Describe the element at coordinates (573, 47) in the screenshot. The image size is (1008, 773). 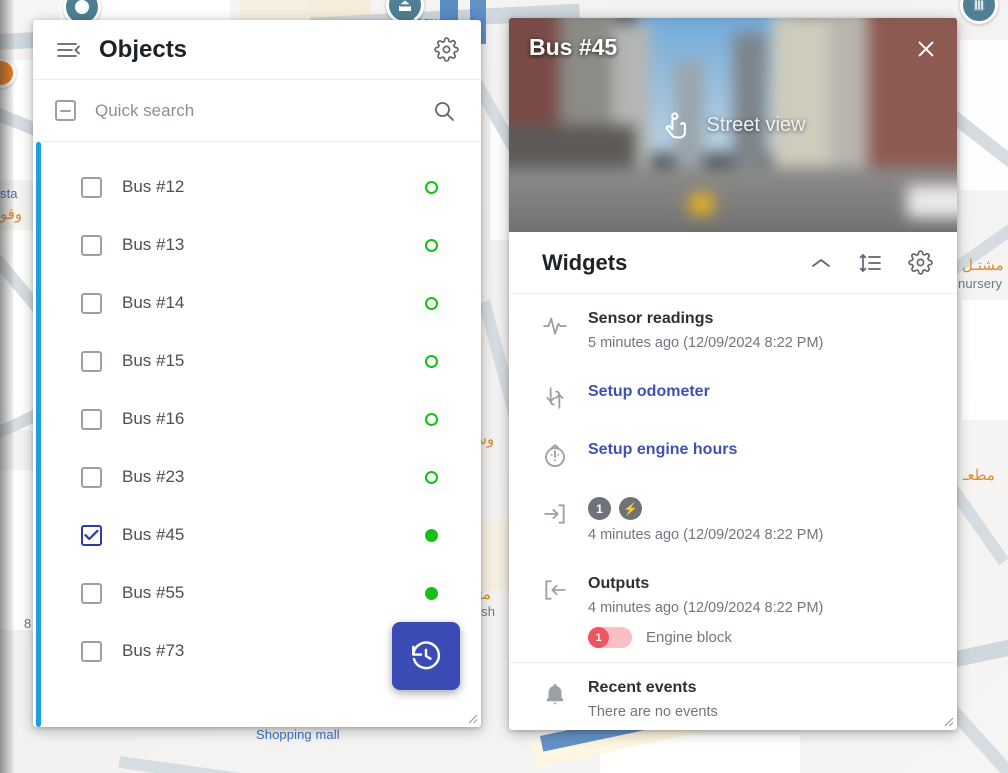
I see `object-title: Bus #45` at that location.